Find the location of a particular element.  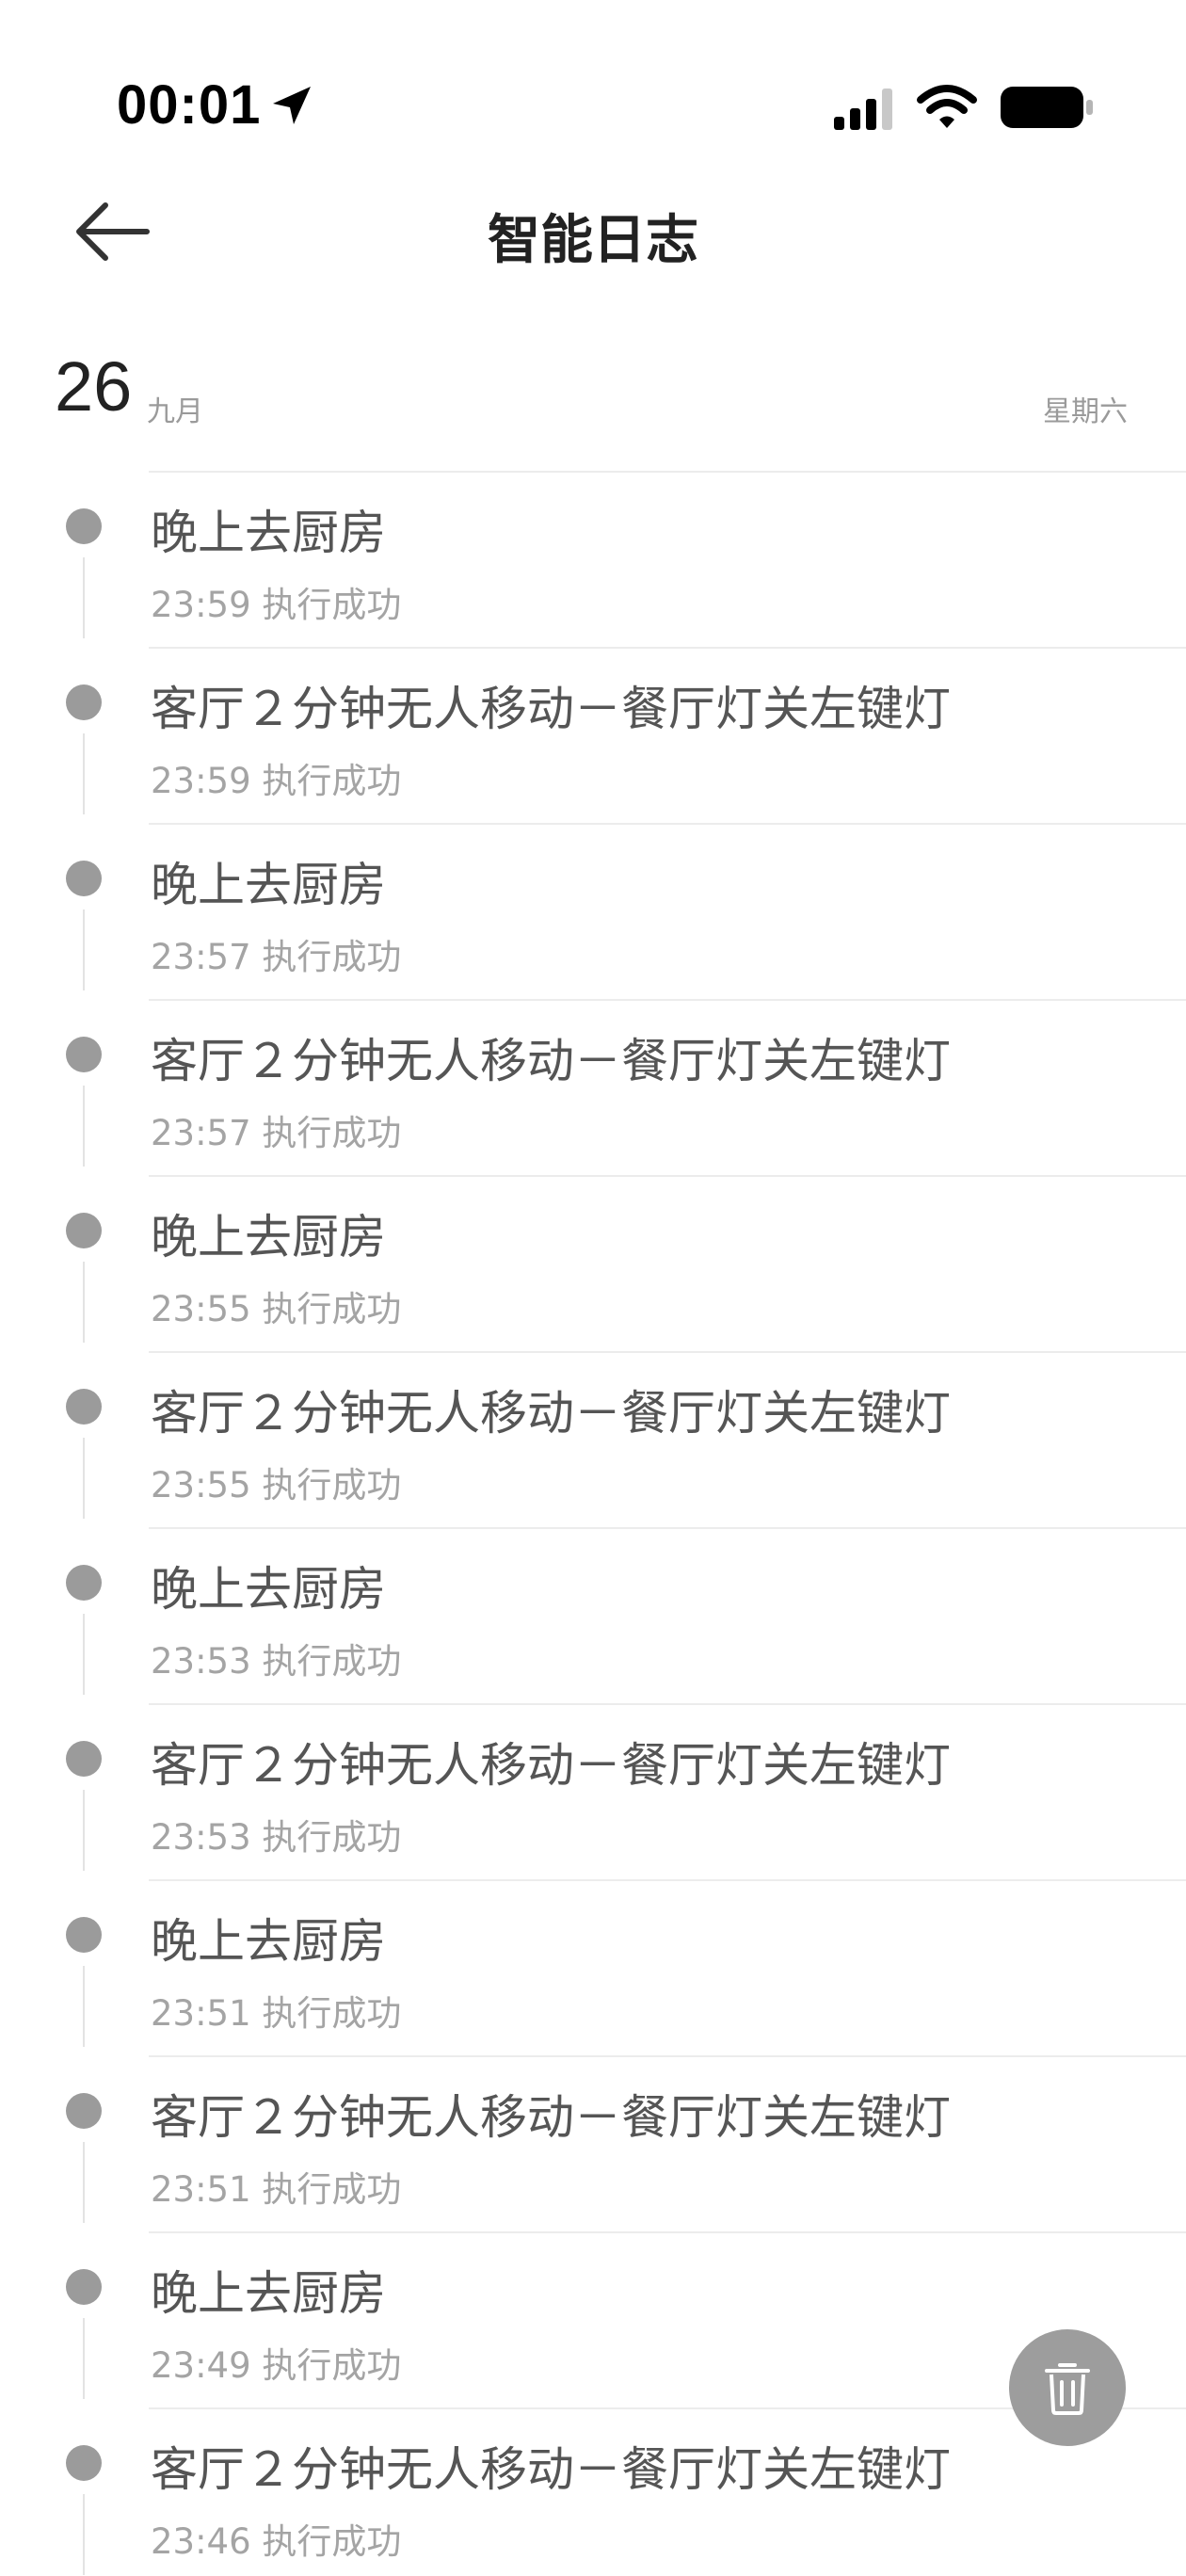

log-item: 客厅２分钟无人移动－餐厅灯关左键灯 23:59 执行成功 is located at coordinates (593, 735).